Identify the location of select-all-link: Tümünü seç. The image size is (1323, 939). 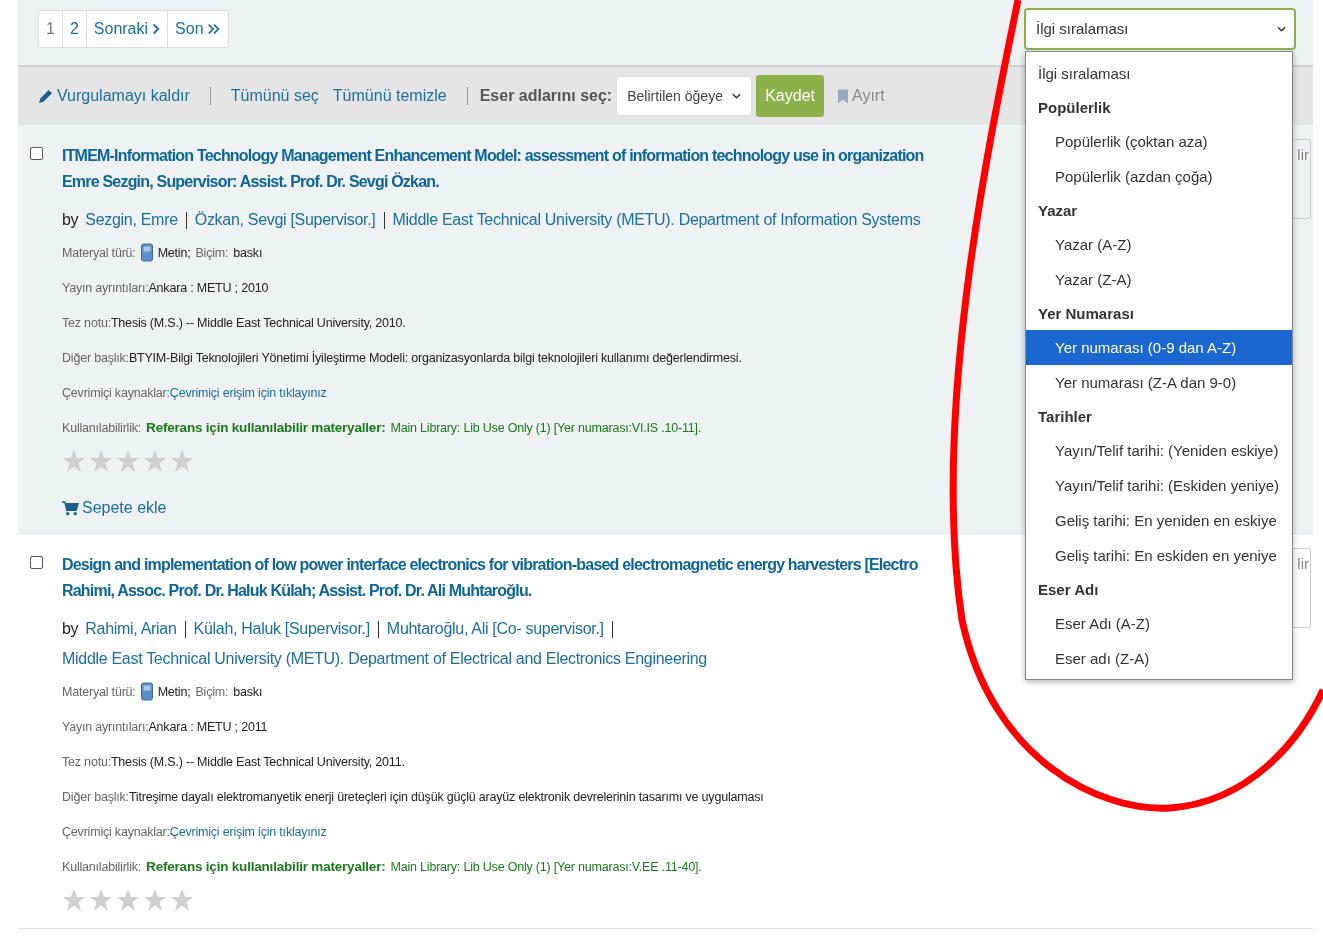
(274, 96).